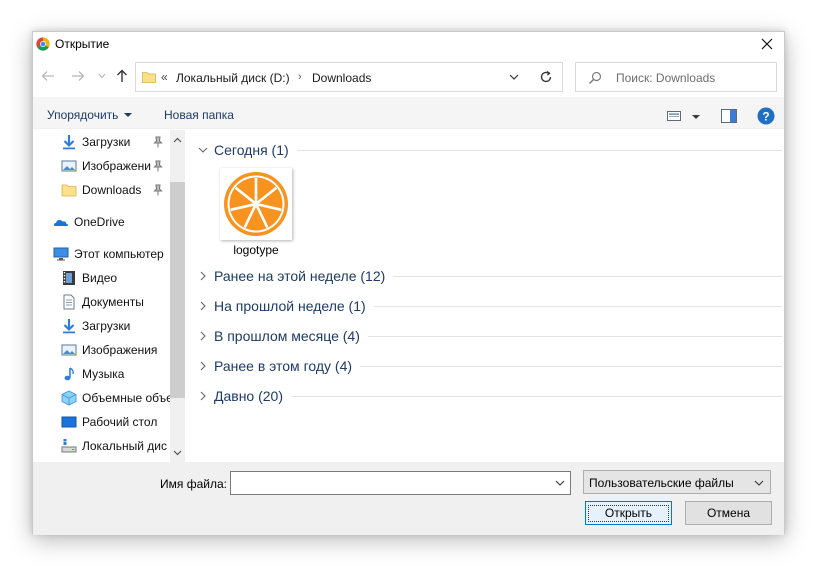 The width and height of the screenshot is (817, 566). I want to click on desktop-icon, so click(69, 422).